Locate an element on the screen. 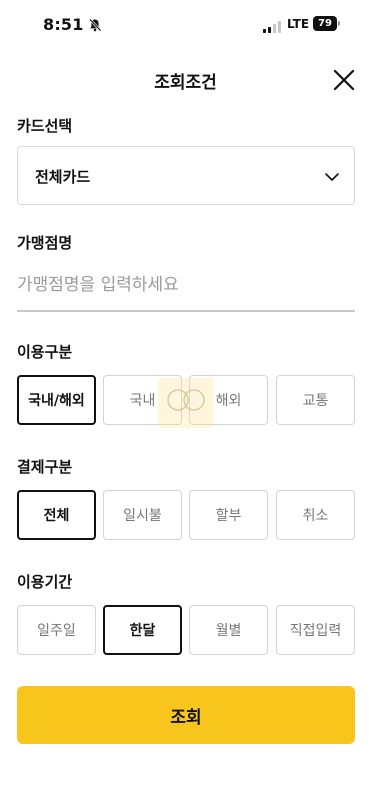  period-label: 이용기간 is located at coordinates (45, 582).